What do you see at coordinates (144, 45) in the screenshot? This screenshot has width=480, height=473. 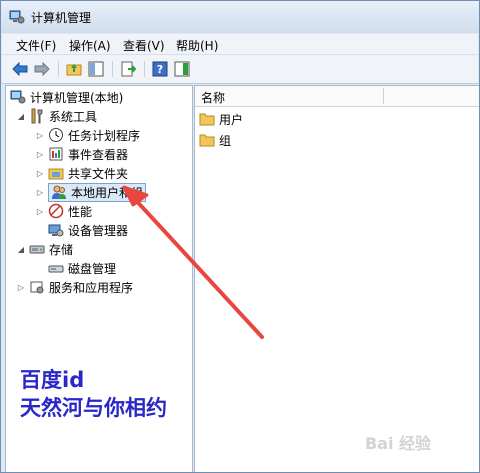 I see `menu-view: 查看(V)` at bounding box center [144, 45].